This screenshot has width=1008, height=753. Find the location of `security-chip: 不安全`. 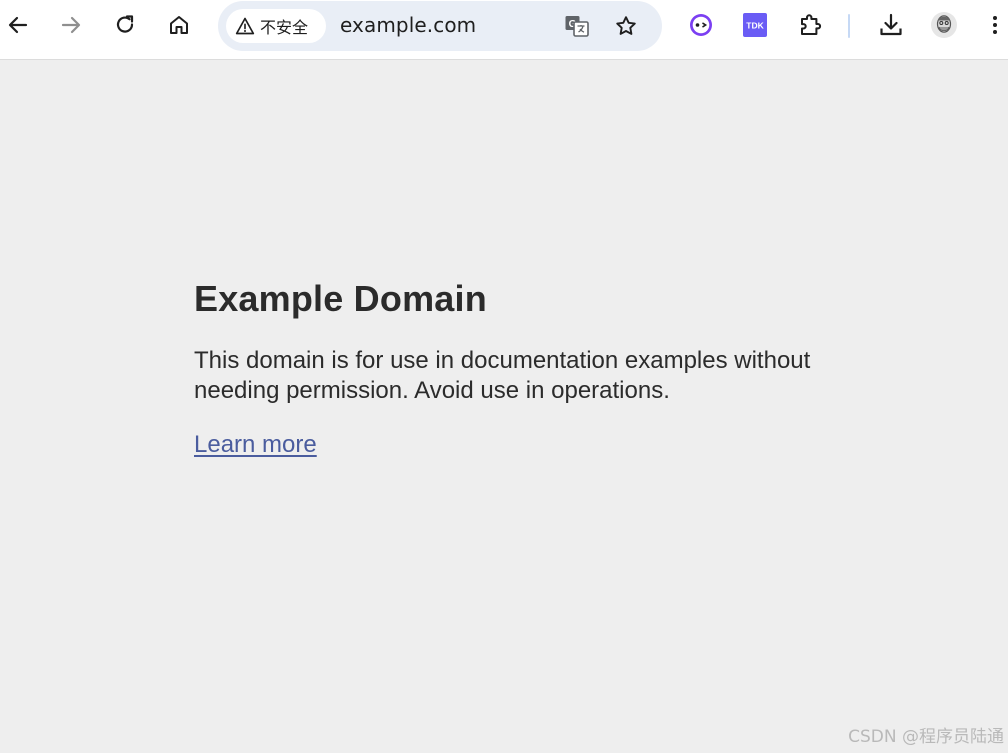

security-chip: 不安全 is located at coordinates (276, 26).